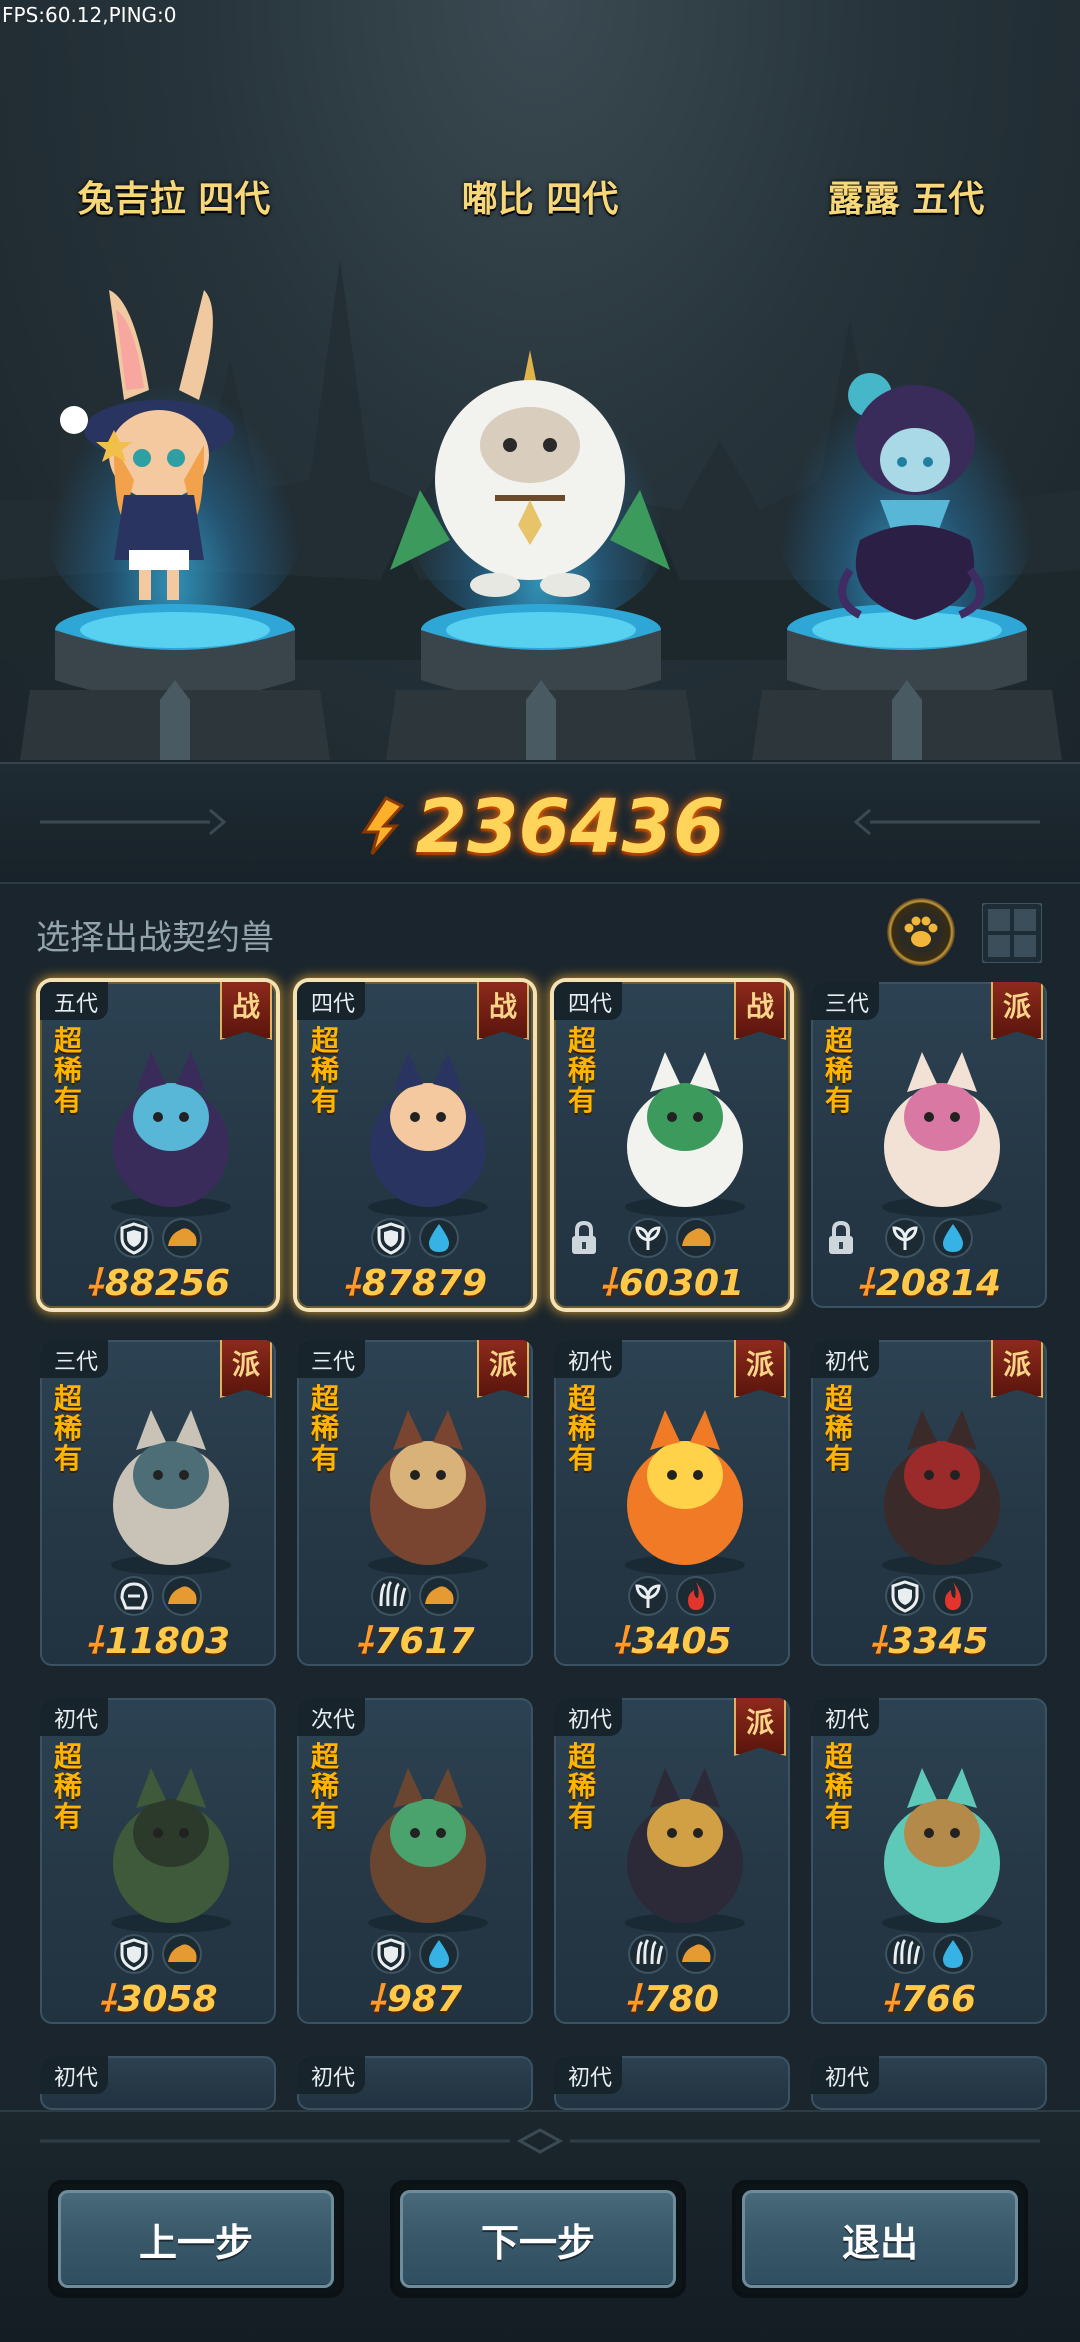  Describe the element at coordinates (424, 1283) in the screenshot. I see `card-power-value: 87879` at that location.